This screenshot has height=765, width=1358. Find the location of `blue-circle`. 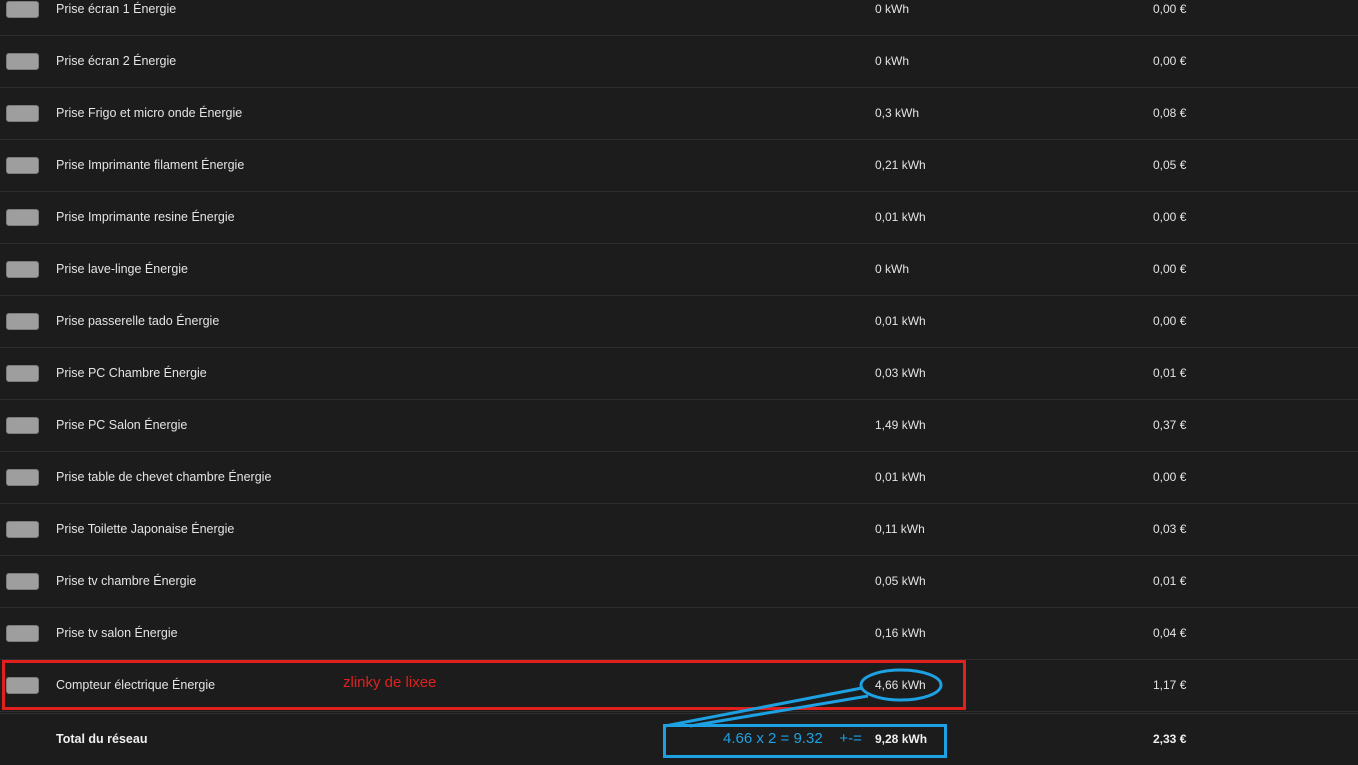

blue-circle is located at coordinates (901, 685).